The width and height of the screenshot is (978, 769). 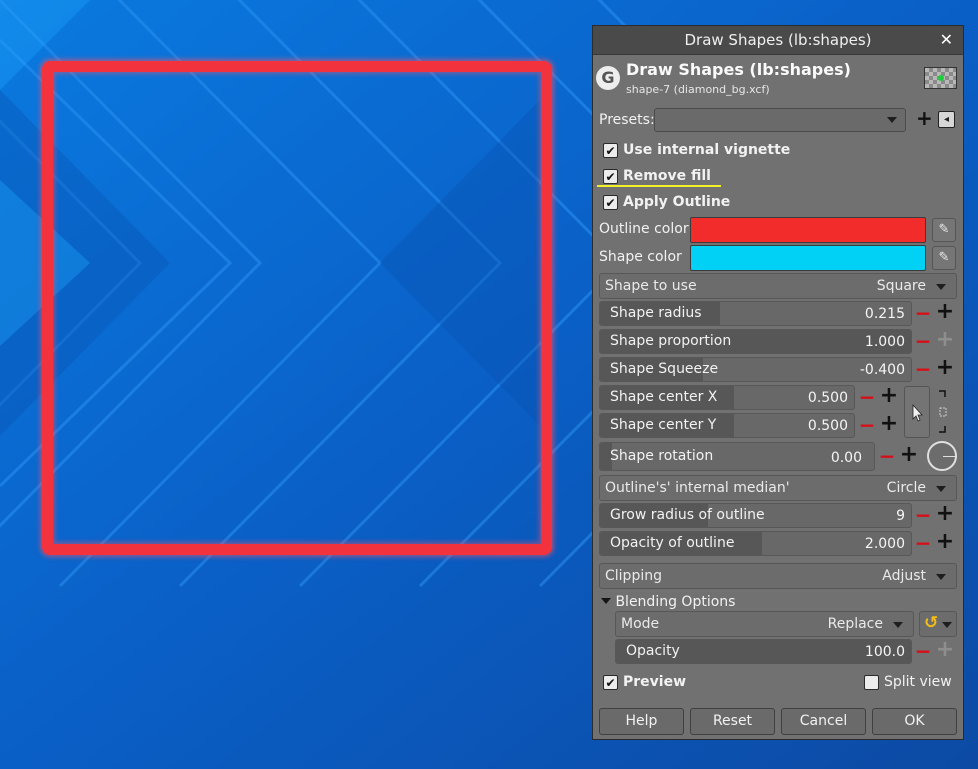 What do you see at coordinates (651, 286) in the screenshot?
I see `shape-to-use-label: Shape to use` at bounding box center [651, 286].